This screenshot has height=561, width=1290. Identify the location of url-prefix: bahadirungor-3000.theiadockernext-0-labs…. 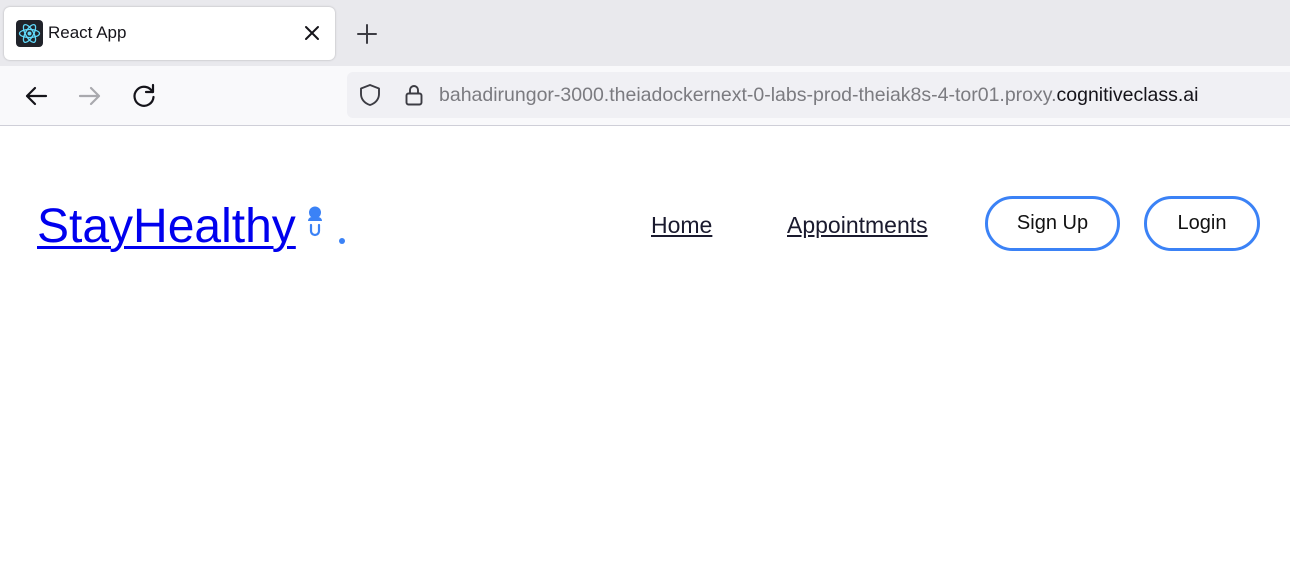
(748, 95).